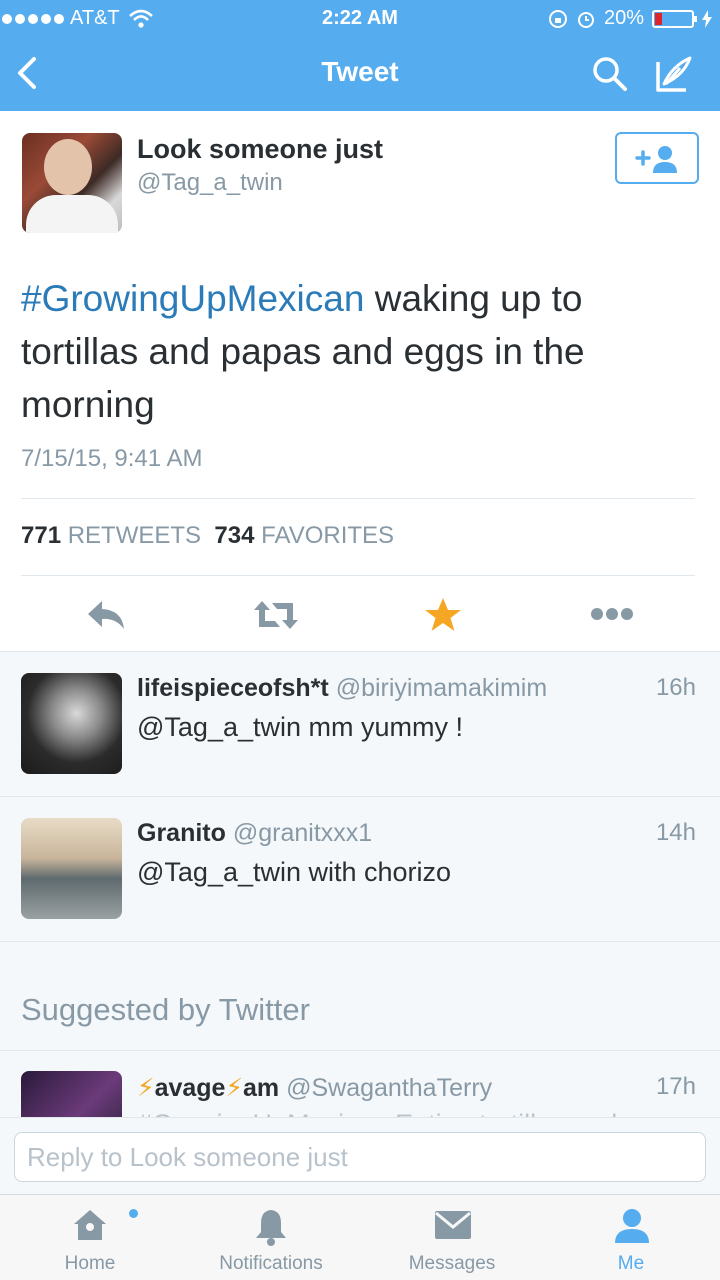 Image resolution: width=720 pixels, height=1280 pixels. What do you see at coordinates (557, 18) in the screenshot?
I see `rotation-lock-icon` at bounding box center [557, 18].